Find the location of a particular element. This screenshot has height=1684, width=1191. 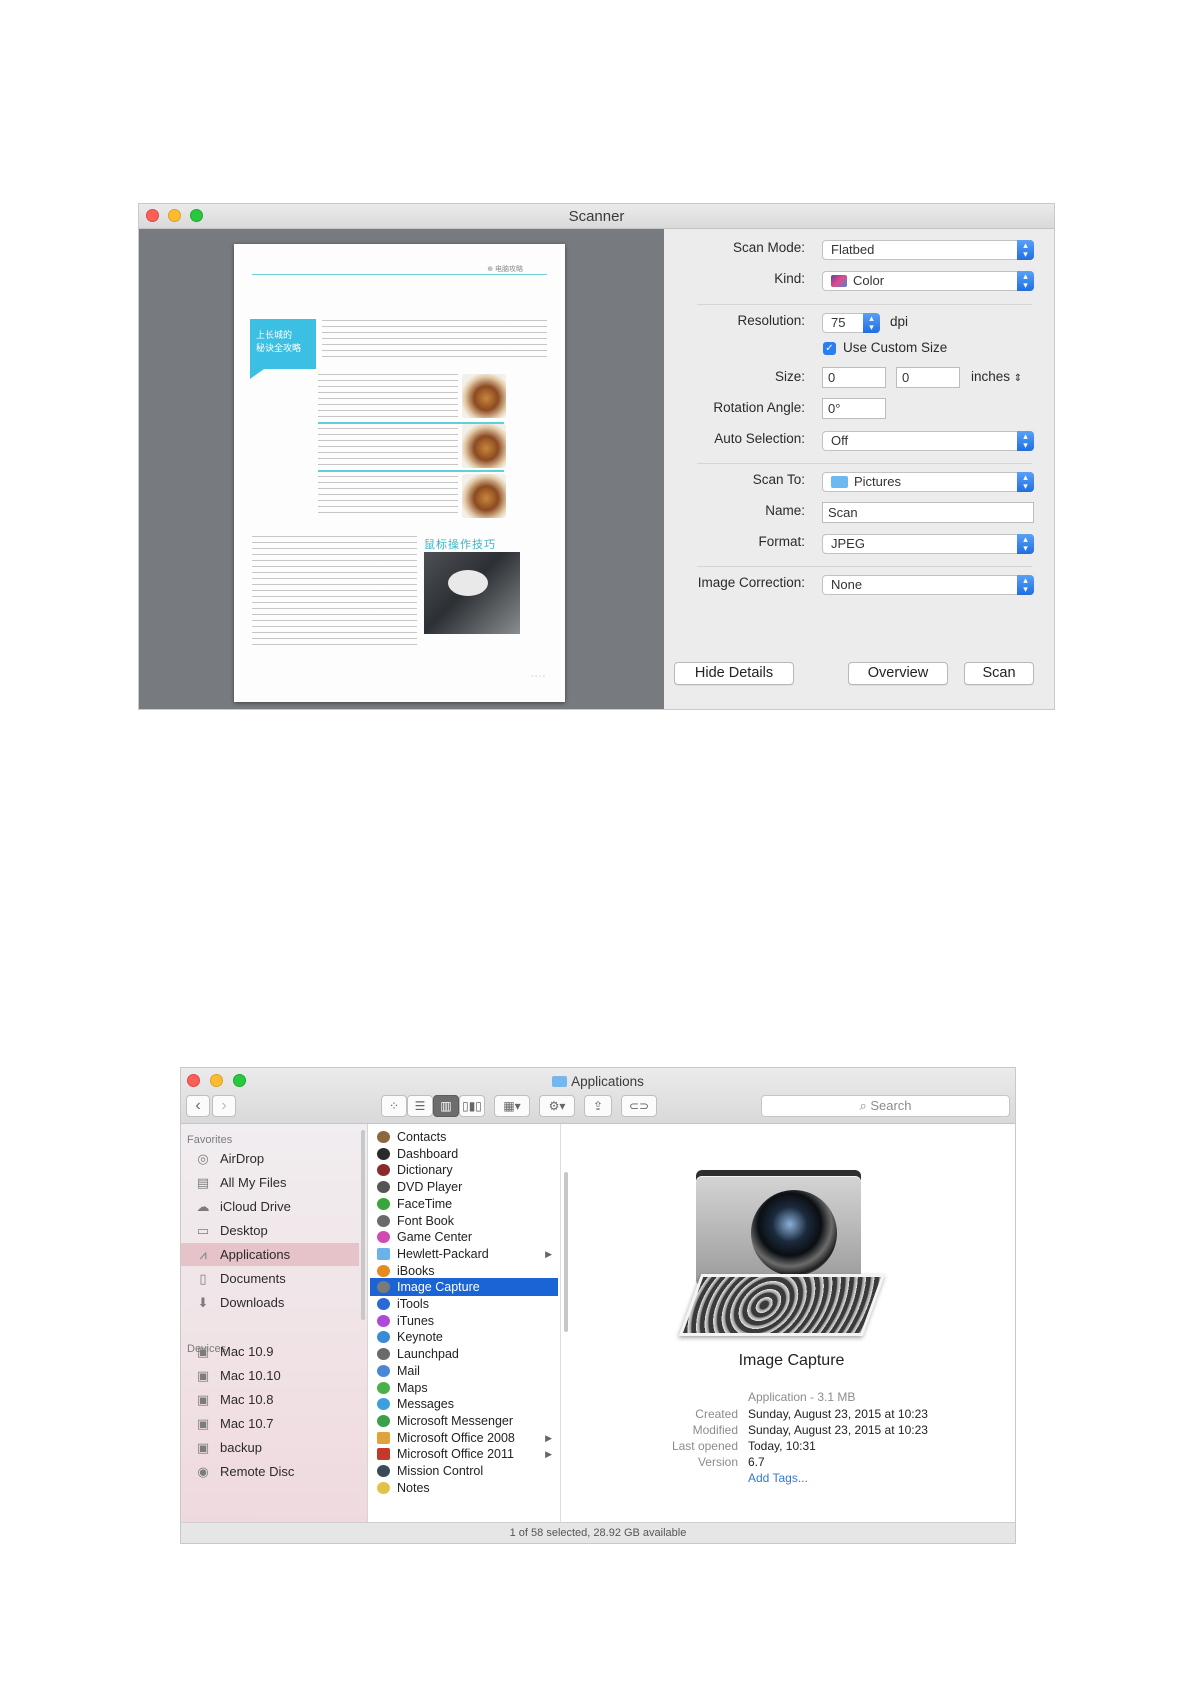

app-row-label: iTunes is located at coordinates (416, 1320).